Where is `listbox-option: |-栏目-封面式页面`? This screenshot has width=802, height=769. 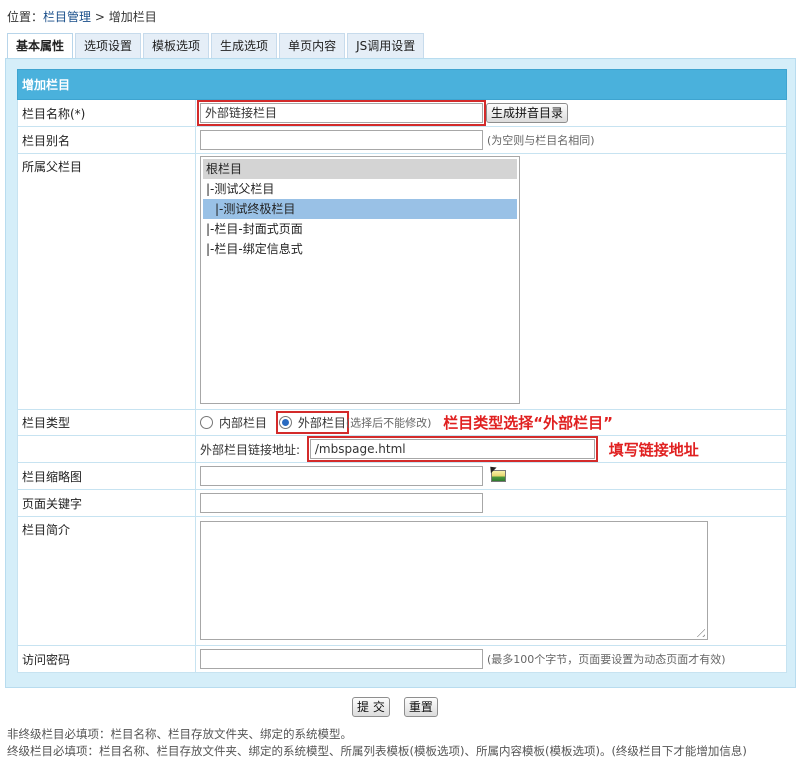 listbox-option: |-栏目-封面式页面 is located at coordinates (360, 229).